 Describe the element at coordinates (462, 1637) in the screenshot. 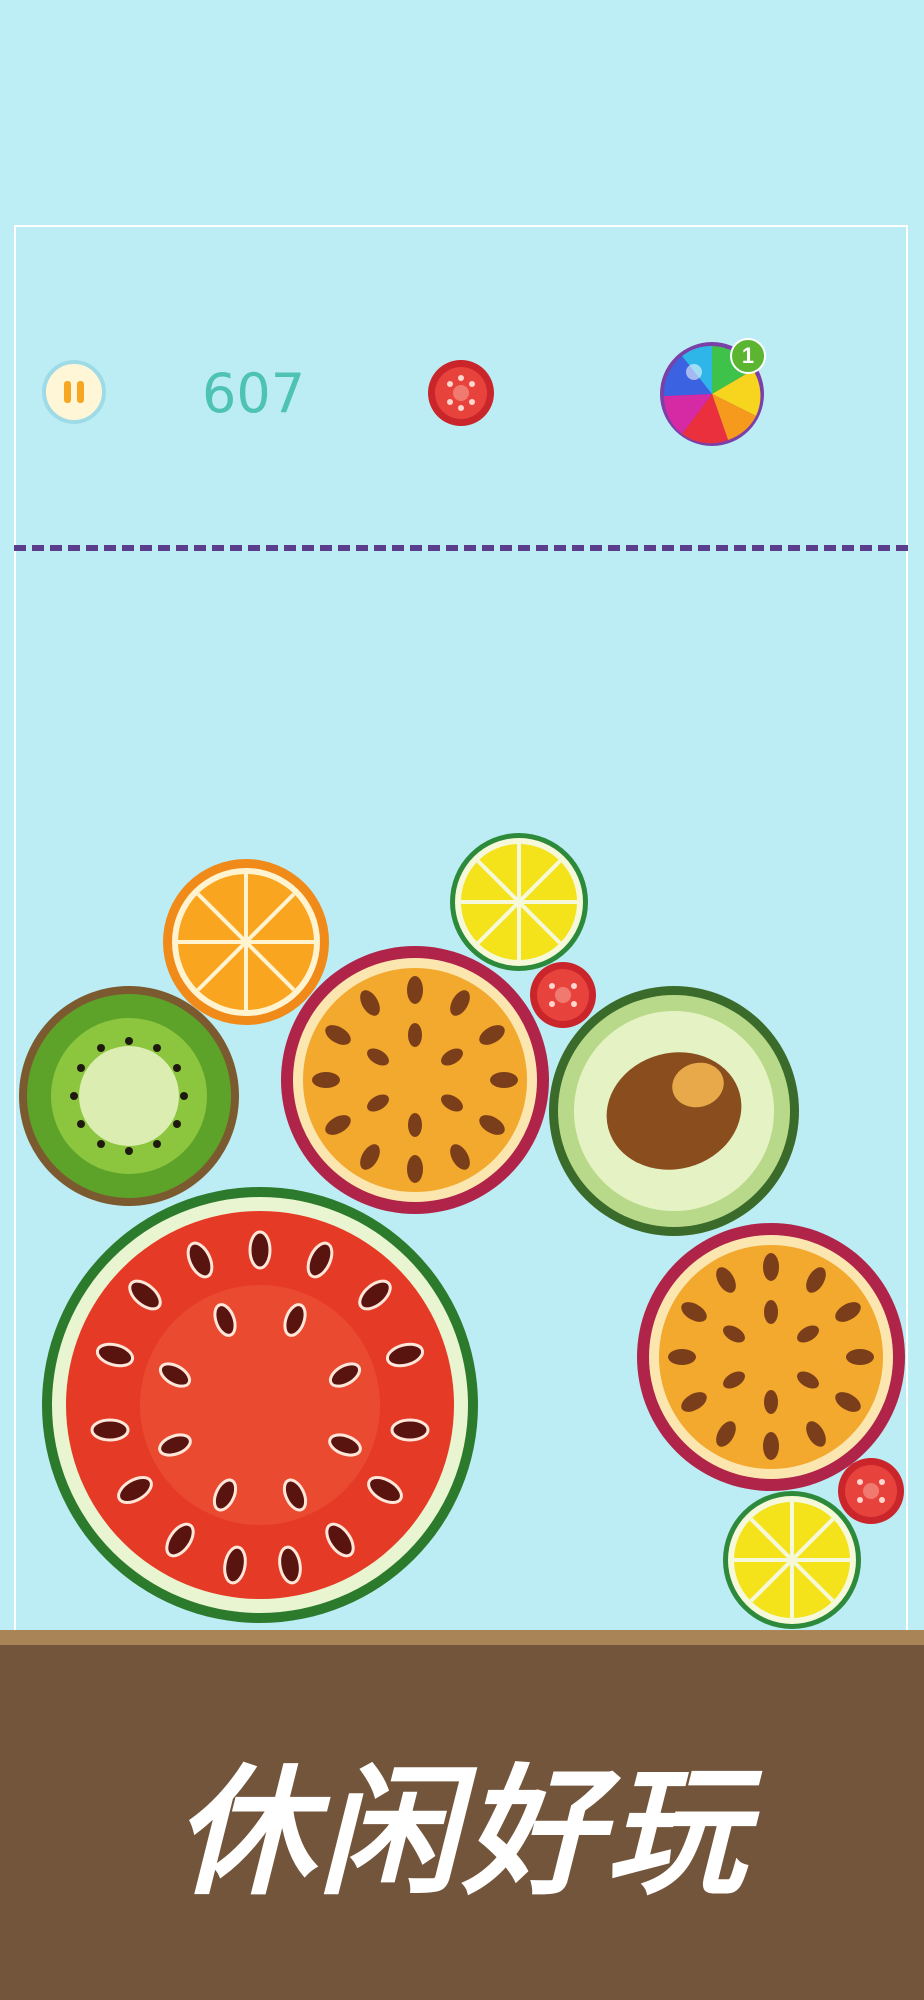

I see `ground-edge` at that location.